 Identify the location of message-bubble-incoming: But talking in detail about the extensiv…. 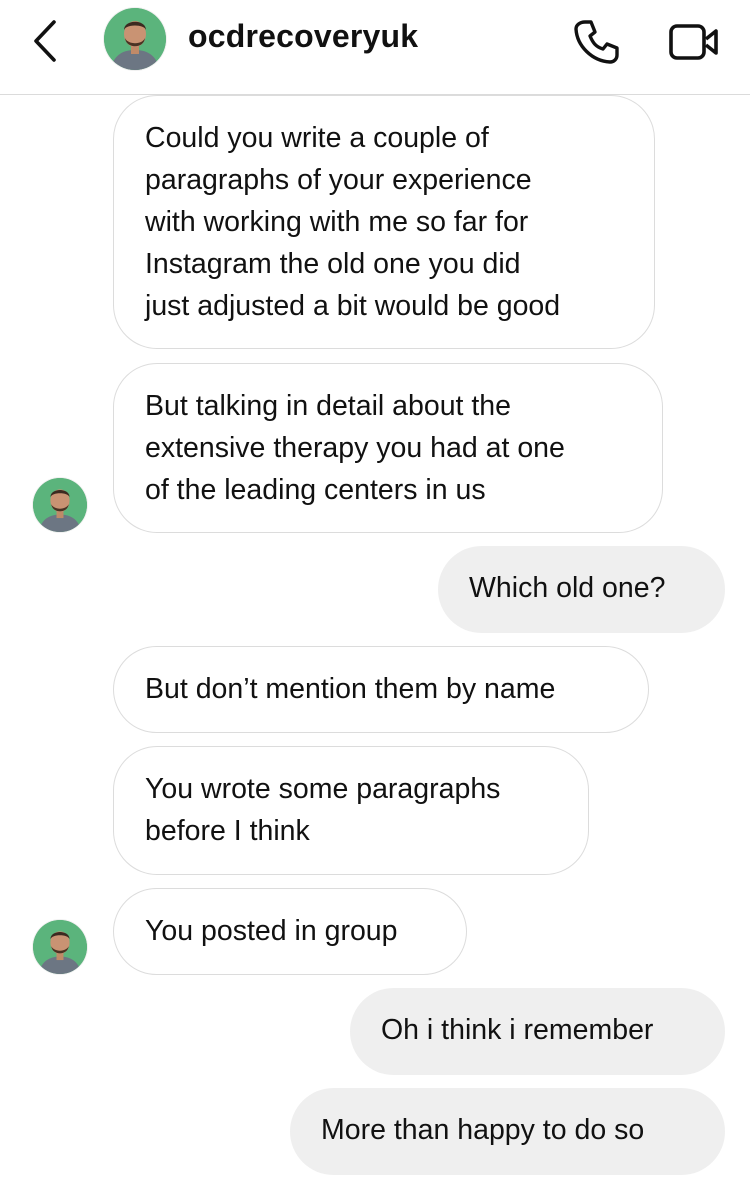
(388, 448).